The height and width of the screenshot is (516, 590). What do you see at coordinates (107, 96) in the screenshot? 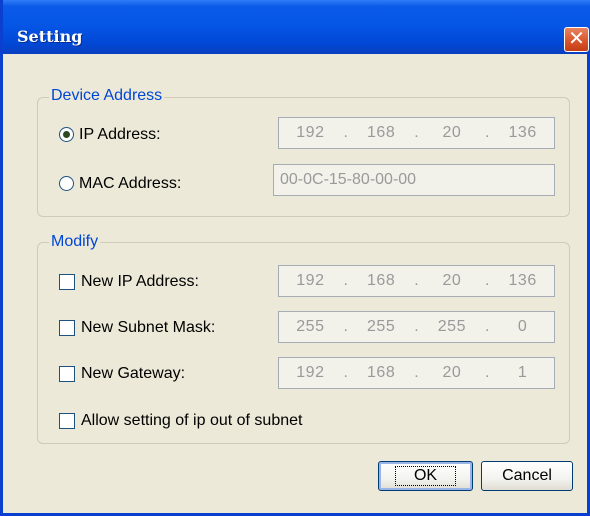
I see `device-address-legend: Device Address` at bounding box center [107, 96].